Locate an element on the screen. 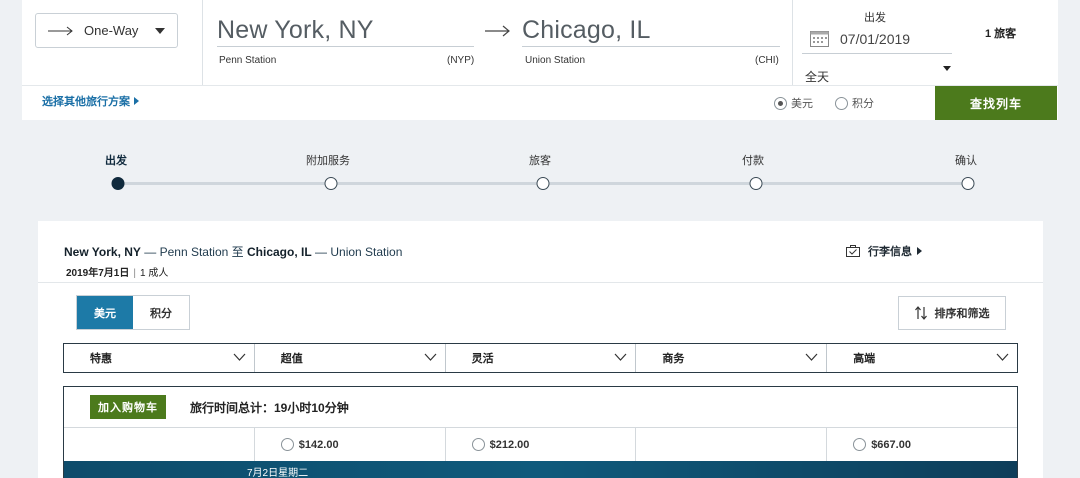 The height and width of the screenshot is (478, 1080). origin-city-input: New York, NY is located at coordinates (295, 30).